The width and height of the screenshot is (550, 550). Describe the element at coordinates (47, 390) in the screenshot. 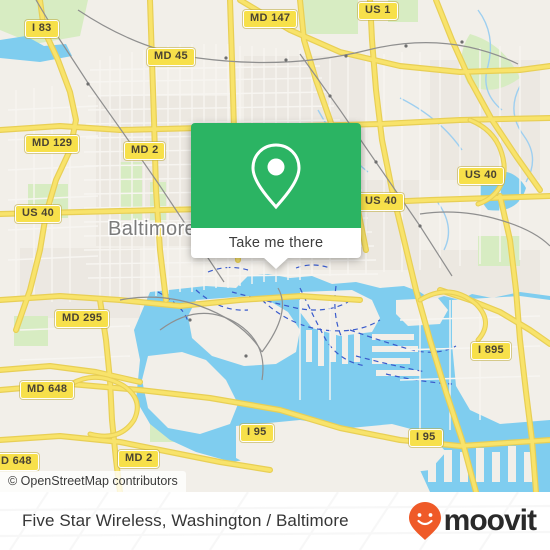

I see `road-shield: MD 648` at that location.